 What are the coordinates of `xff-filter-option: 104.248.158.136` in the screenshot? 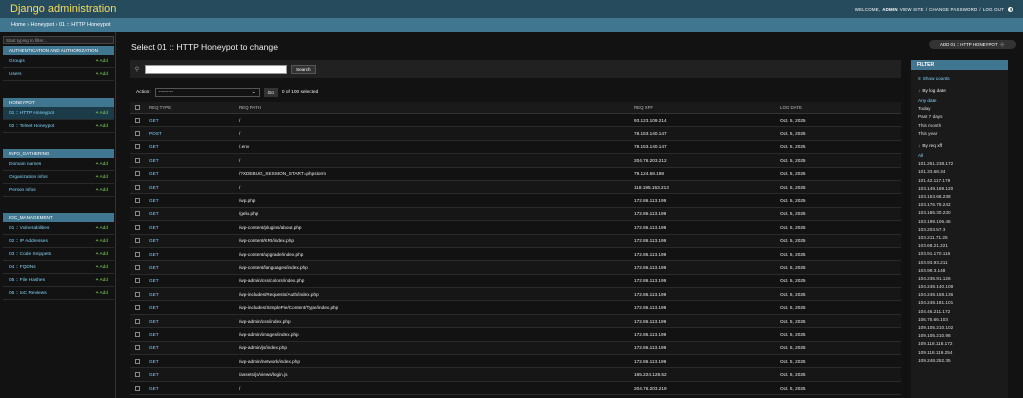 It's located at (959, 295).